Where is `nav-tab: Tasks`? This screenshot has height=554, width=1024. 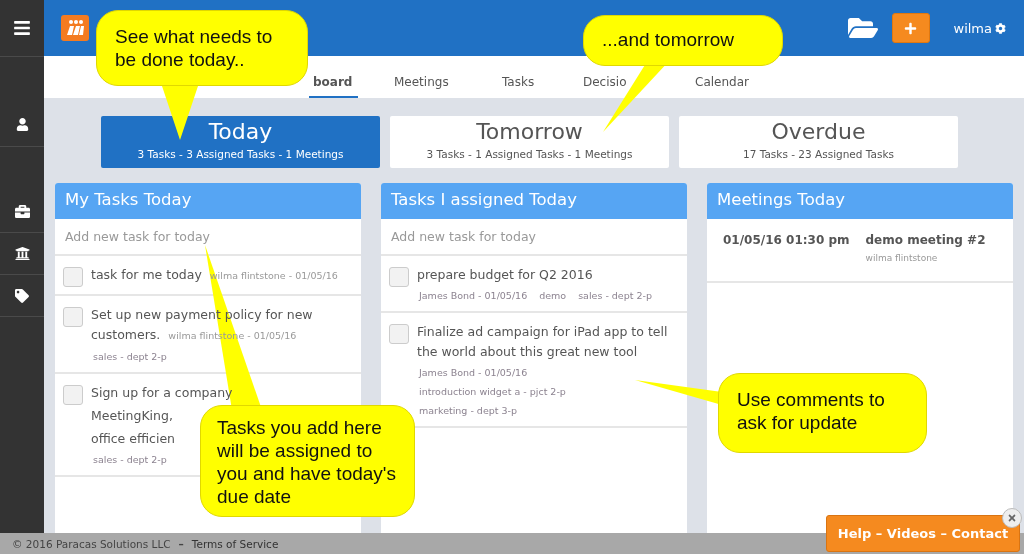
nav-tab: Tasks is located at coordinates (518, 83).